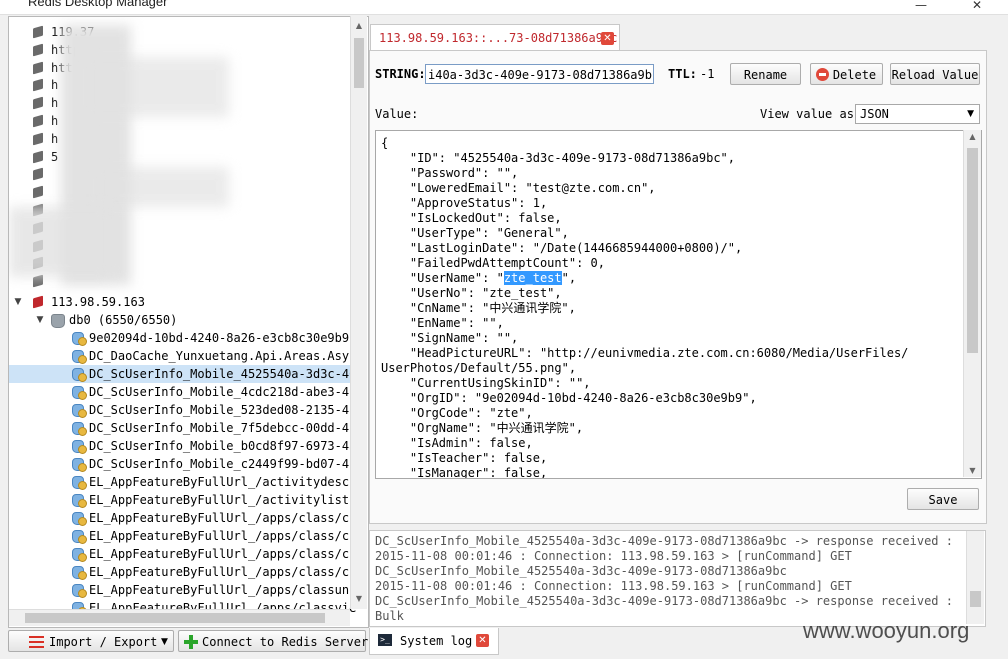 This screenshot has height=659, width=1008. What do you see at coordinates (191, 642) in the screenshot?
I see `plus-icon` at bounding box center [191, 642].